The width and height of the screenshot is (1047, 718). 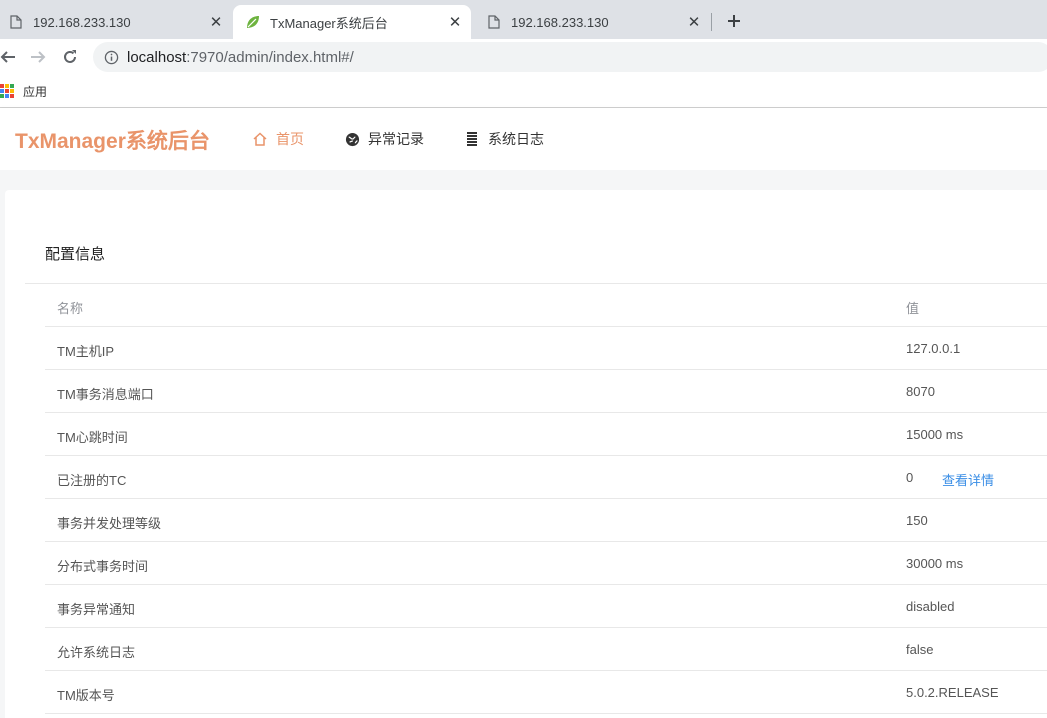 I want to click on browser-tab-2: TxManager系统后台 ✕, so click(x=352, y=22).